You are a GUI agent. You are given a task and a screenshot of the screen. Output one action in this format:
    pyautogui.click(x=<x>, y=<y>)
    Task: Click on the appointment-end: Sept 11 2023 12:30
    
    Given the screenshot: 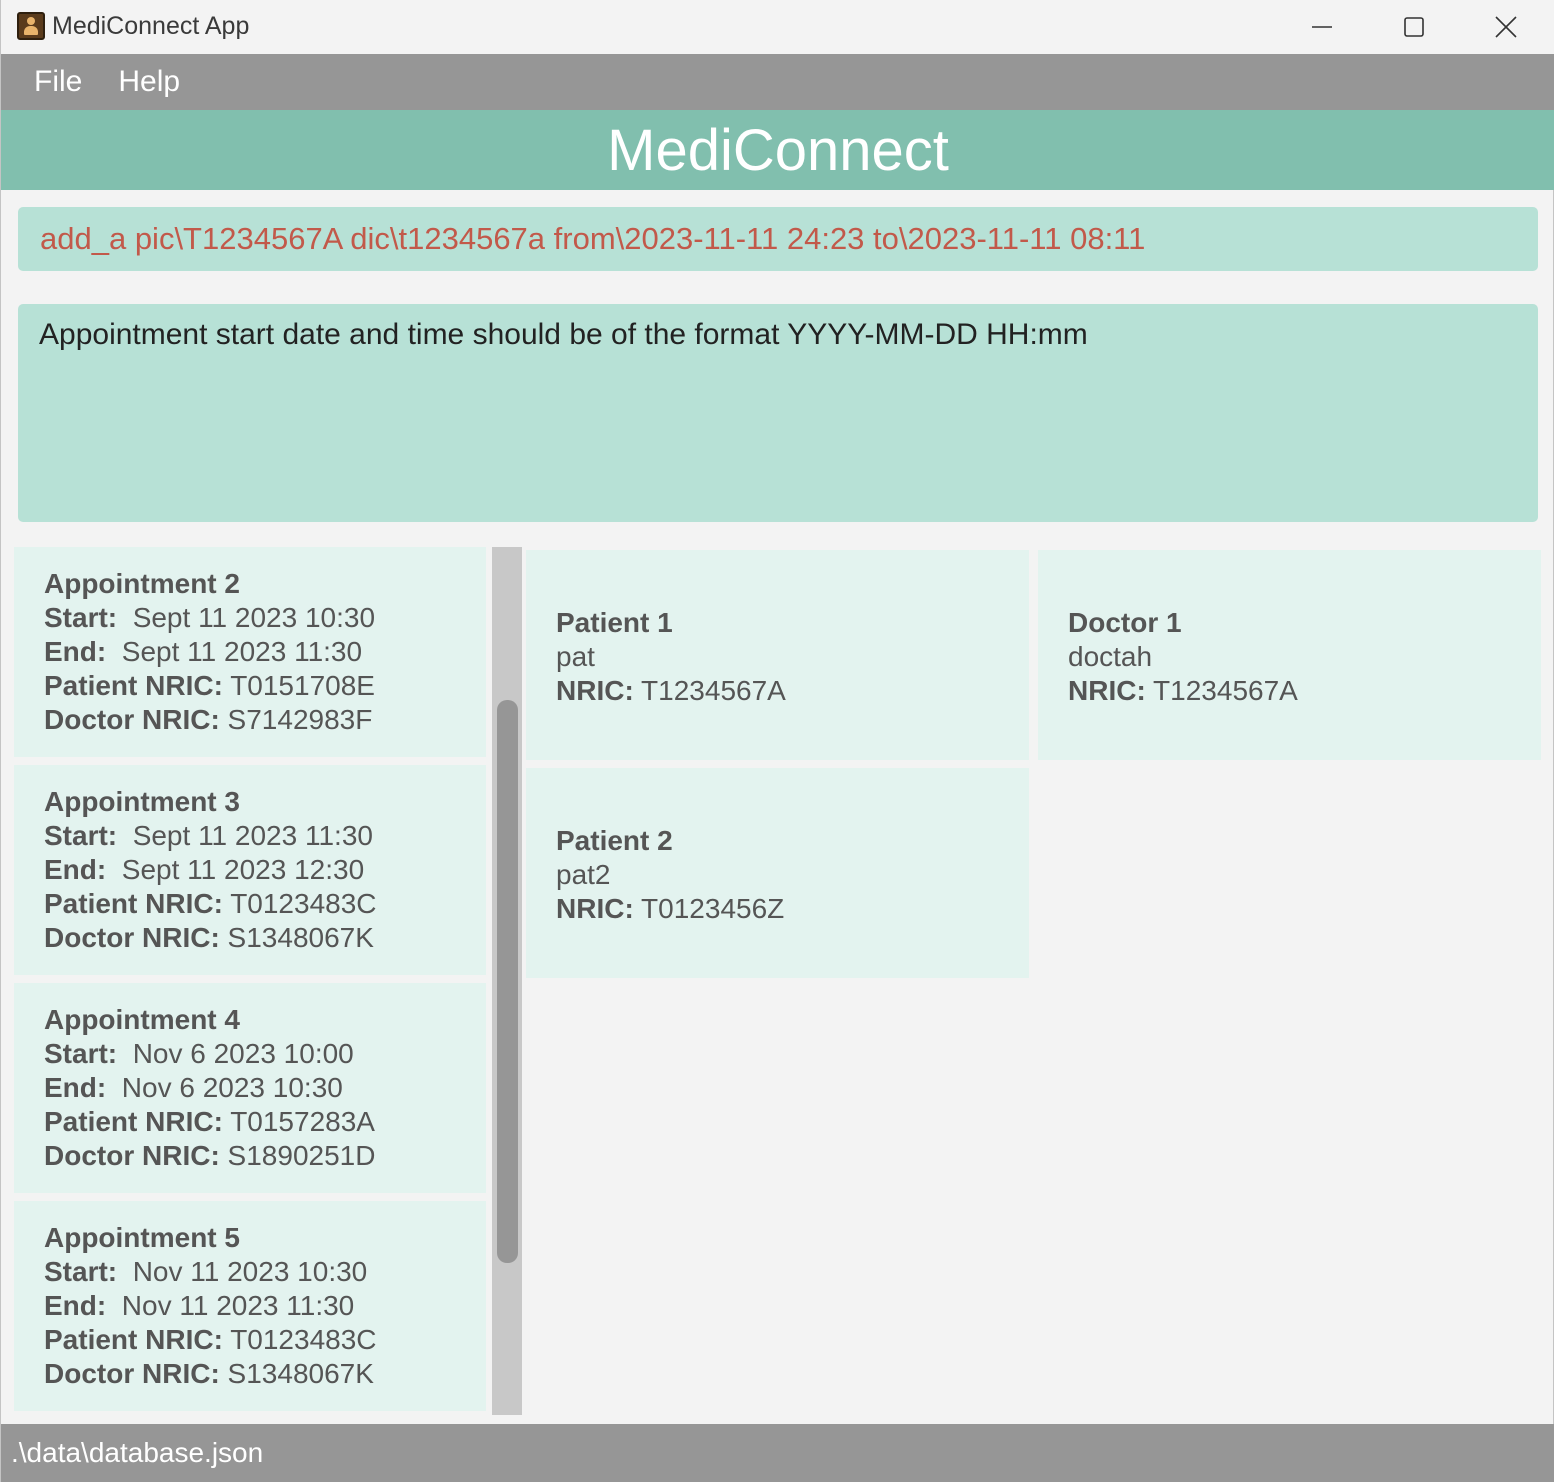 What is the action you would take?
    pyautogui.click(x=243, y=869)
    